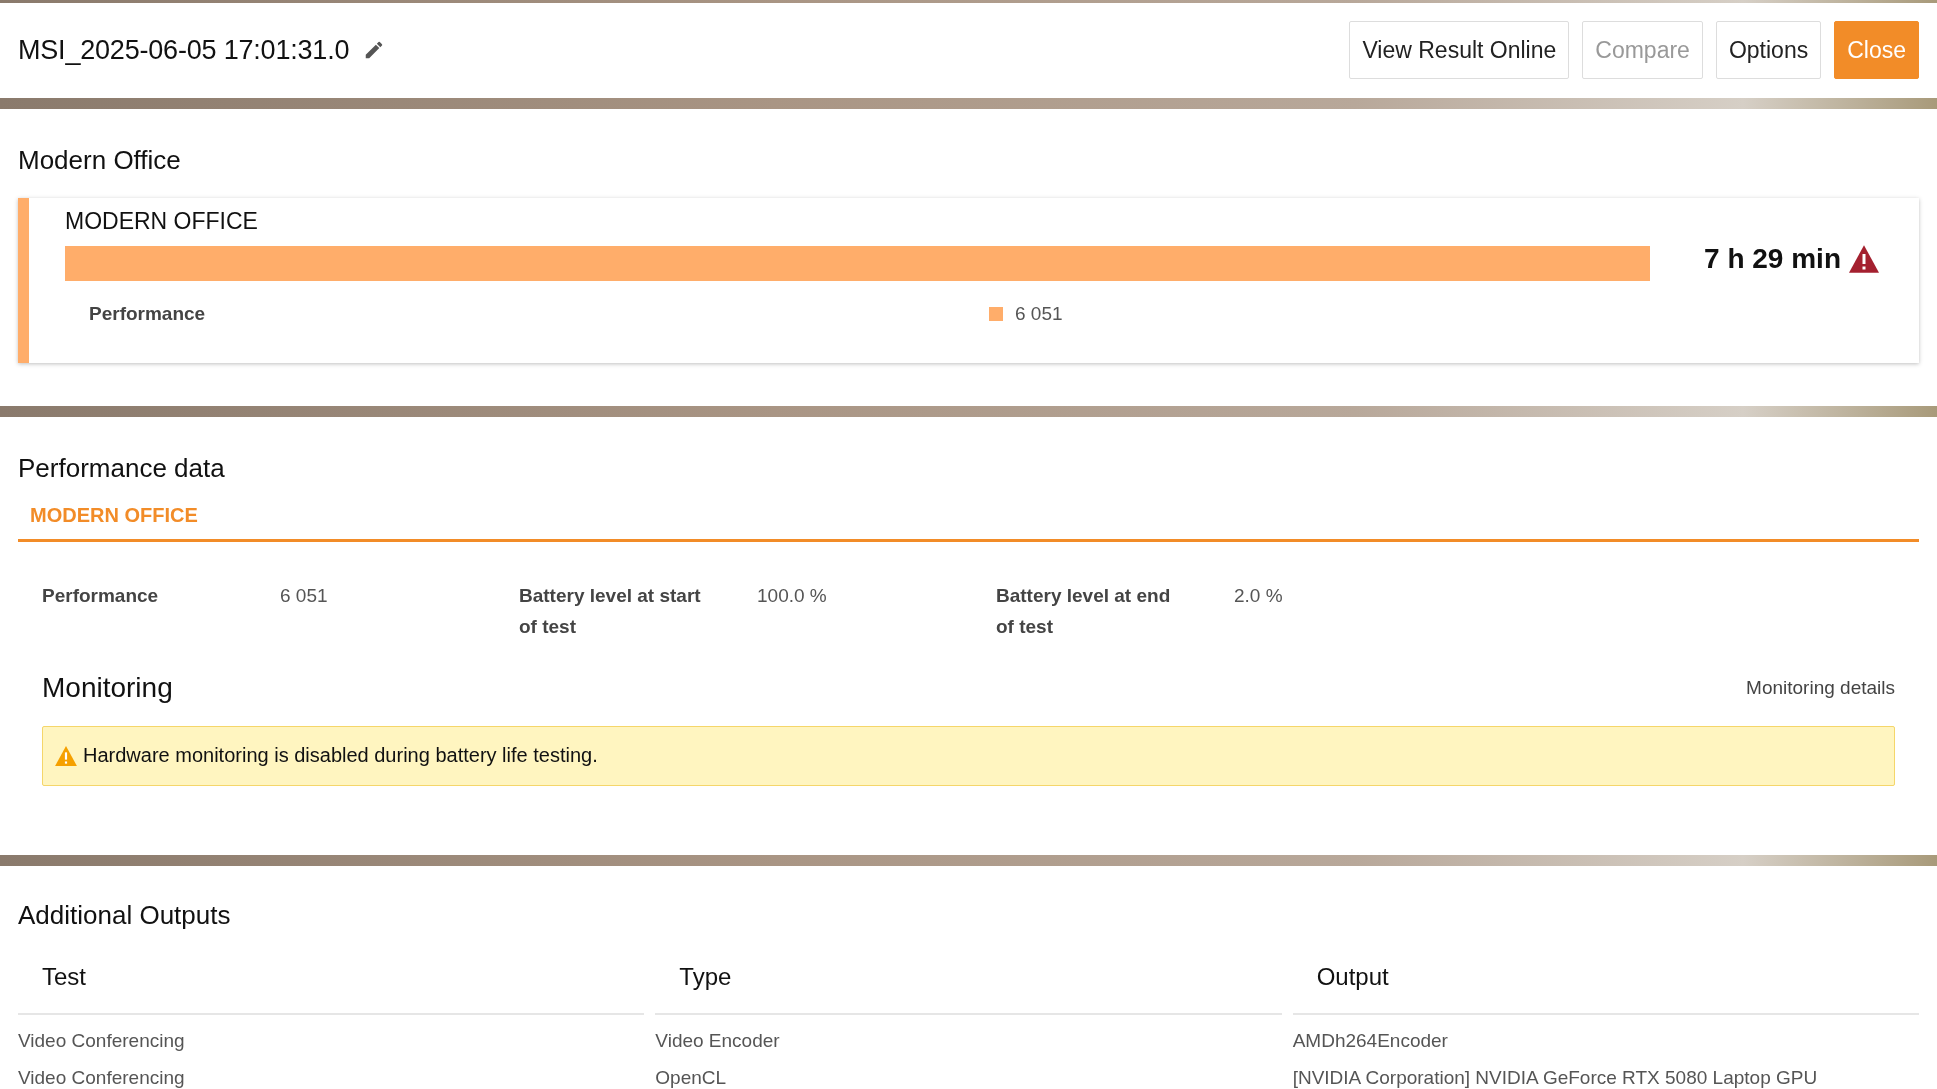  Describe the element at coordinates (996, 313) in the screenshot. I see `legend-swatch` at that location.